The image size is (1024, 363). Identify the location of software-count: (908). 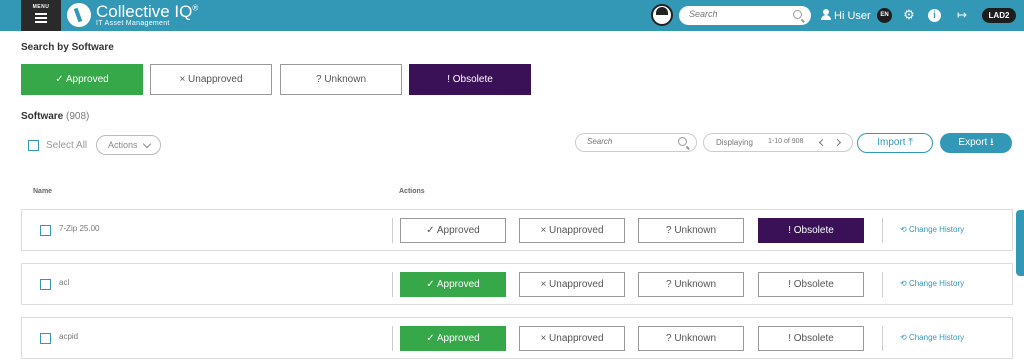
(78, 116).